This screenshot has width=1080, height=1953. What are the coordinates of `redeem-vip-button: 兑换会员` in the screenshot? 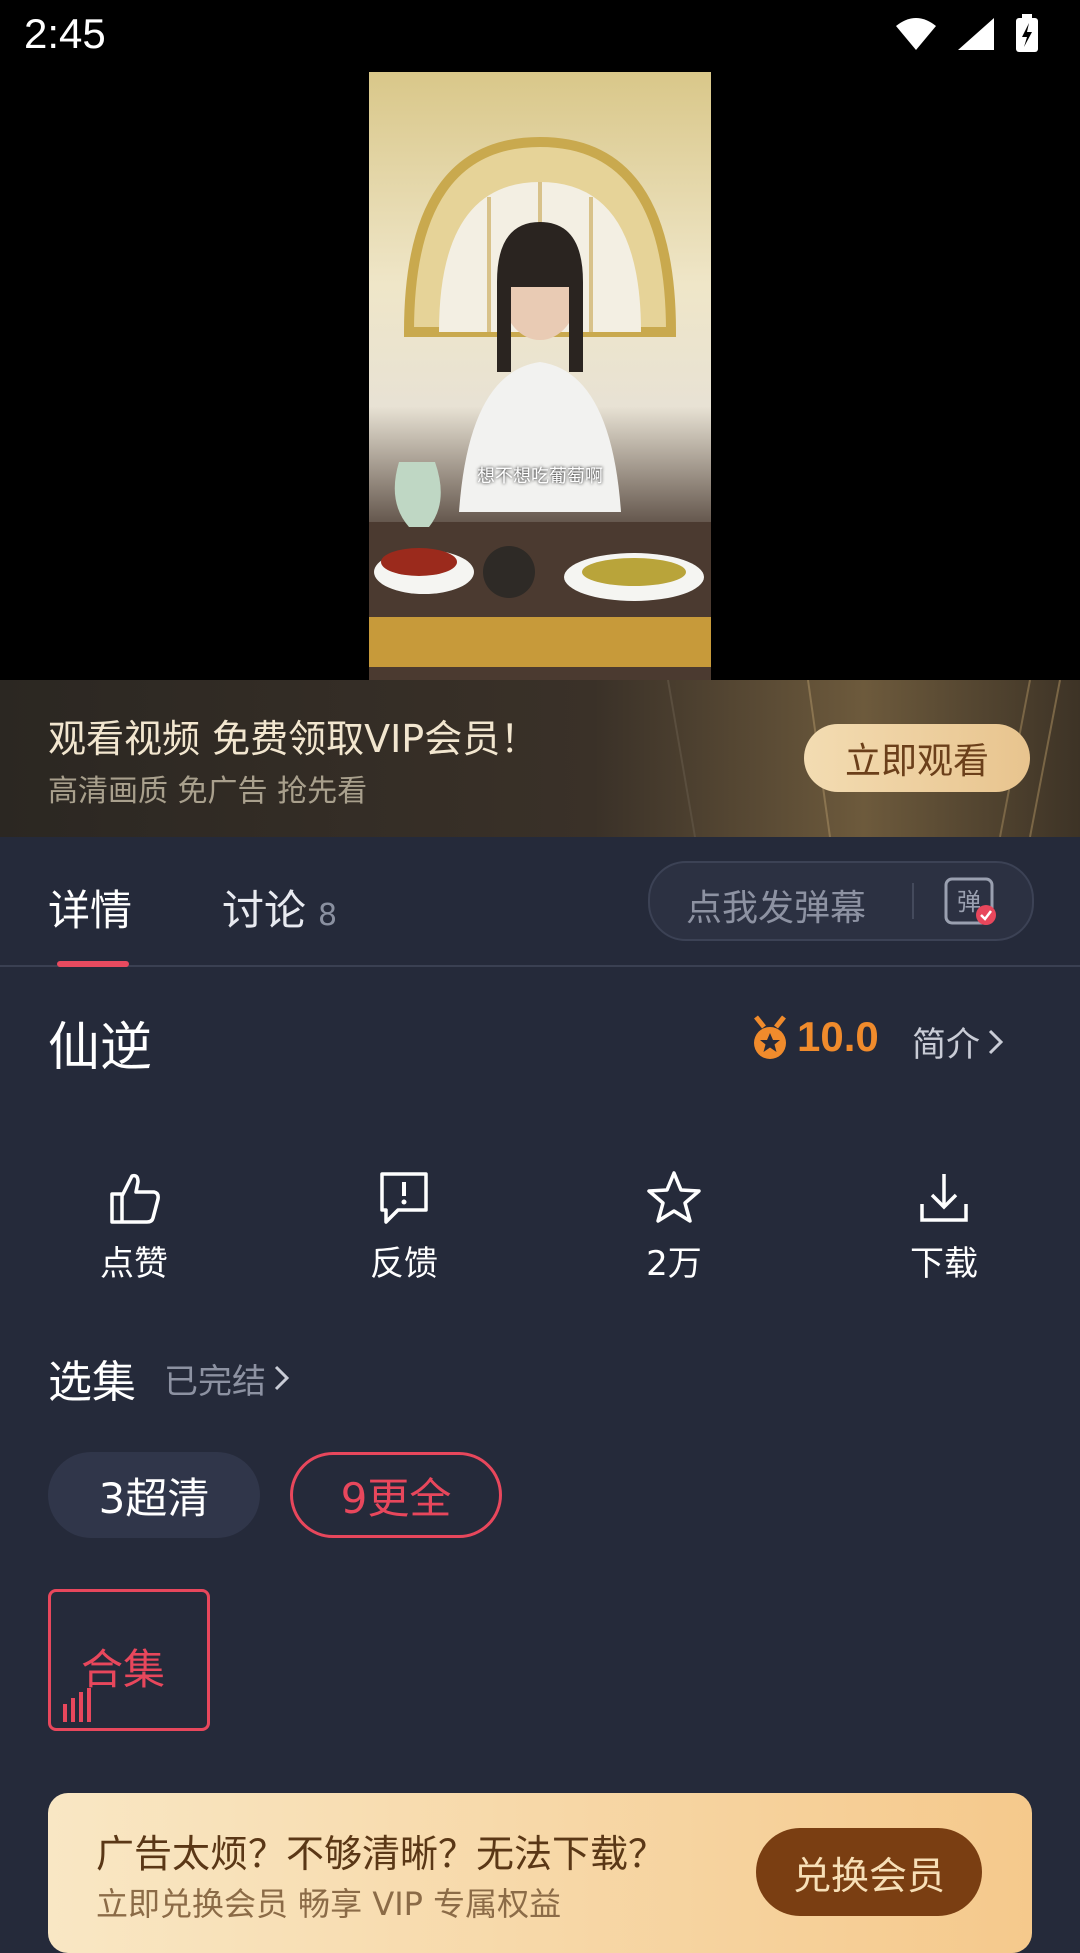 It's located at (869, 1872).